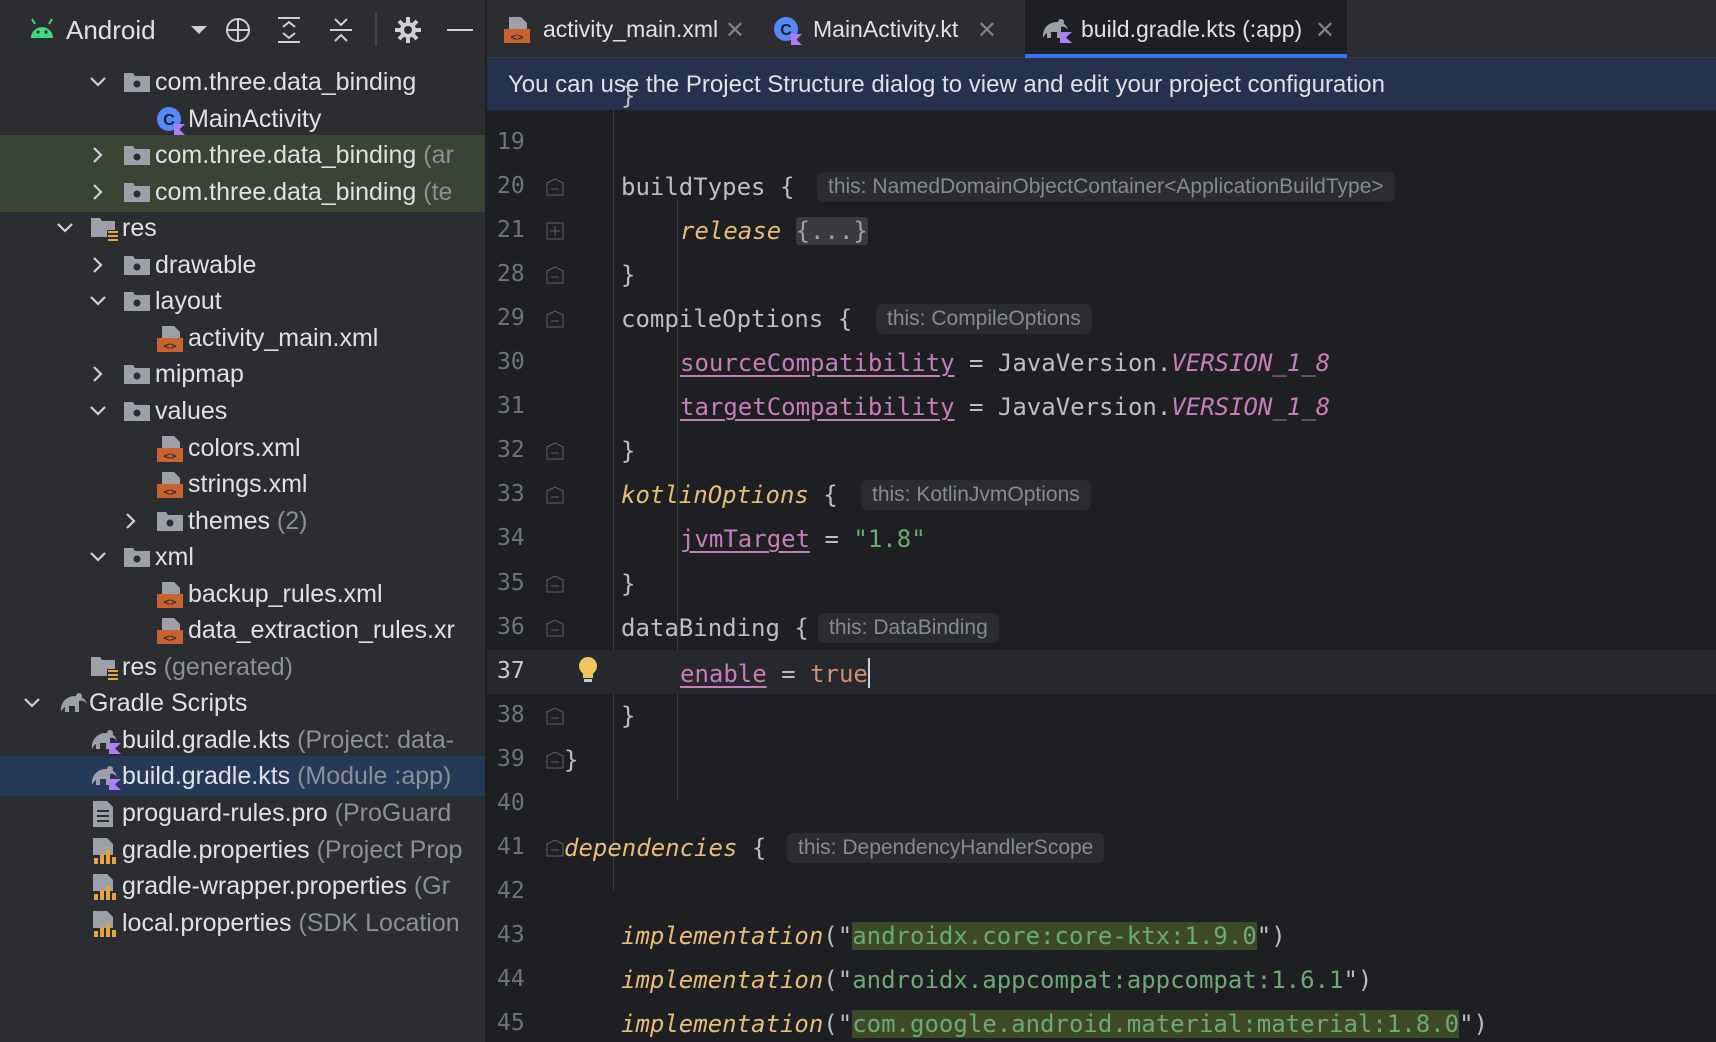  What do you see at coordinates (292, 849) in the screenshot?
I see `tree-item-label: gradle.properties (Project Prop` at bounding box center [292, 849].